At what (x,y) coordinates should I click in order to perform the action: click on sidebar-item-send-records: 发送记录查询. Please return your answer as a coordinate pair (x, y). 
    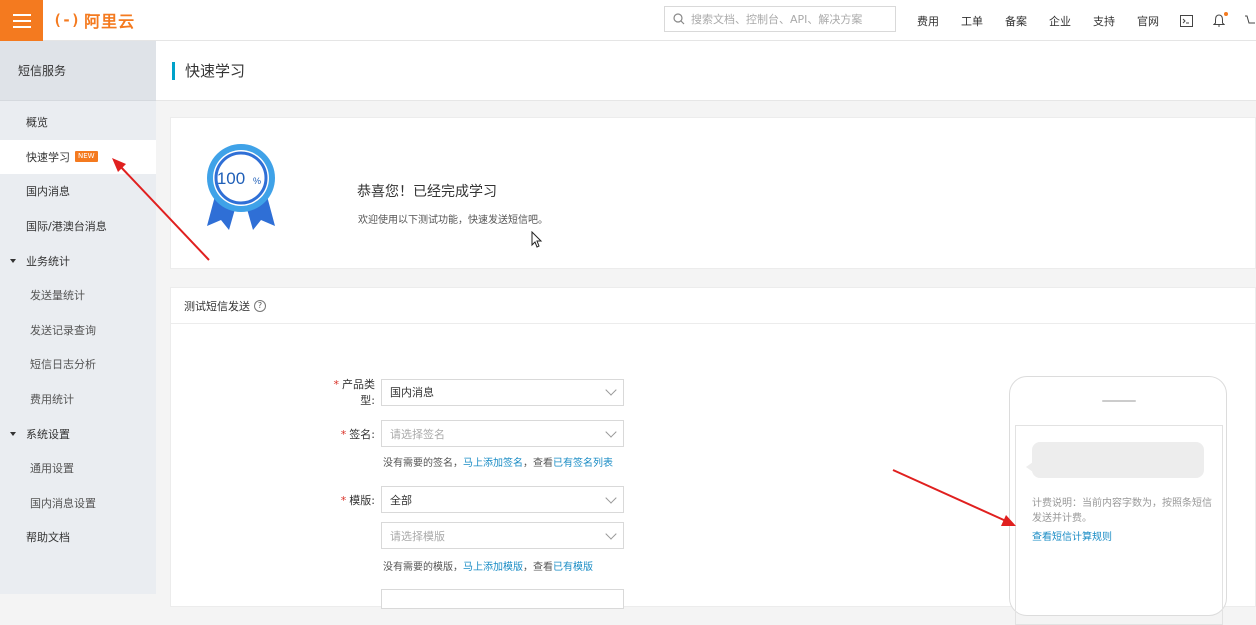
    Looking at the image, I should click on (78, 330).